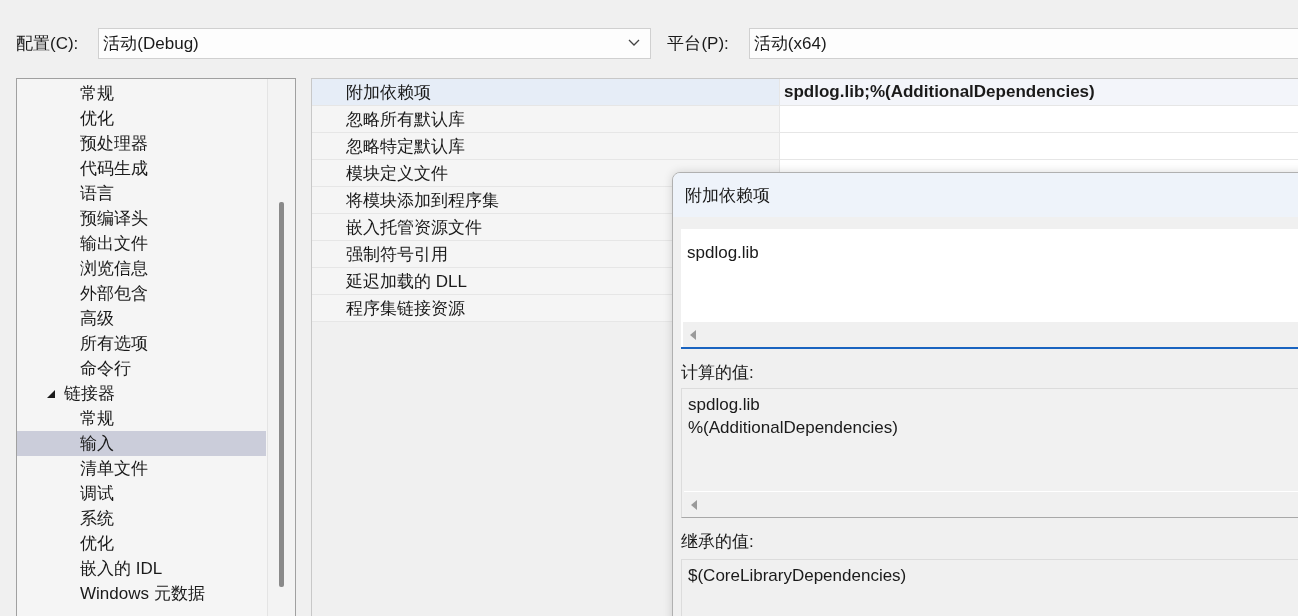 The image size is (1298, 616). What do you see at coordinates (105, 368) in the screenshot?
I see `tree-item: 命令行` at bounding box center [105, 368].